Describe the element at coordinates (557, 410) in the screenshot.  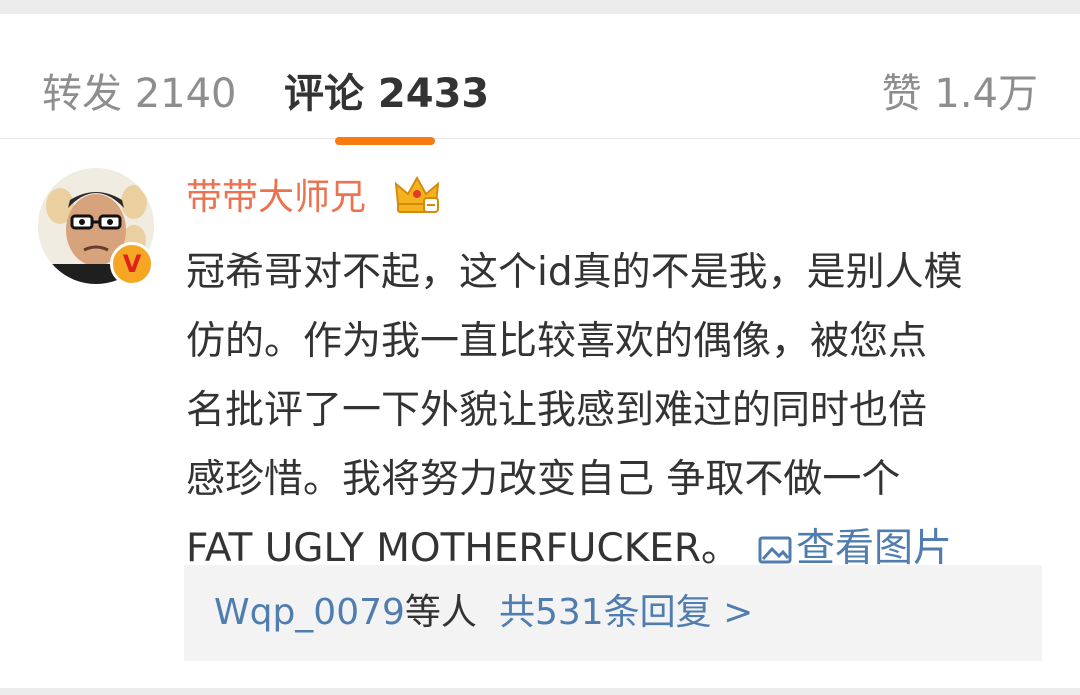
I see `comment-line: 名批评了一下外貌让我感到难过的同时也倍` at that location.